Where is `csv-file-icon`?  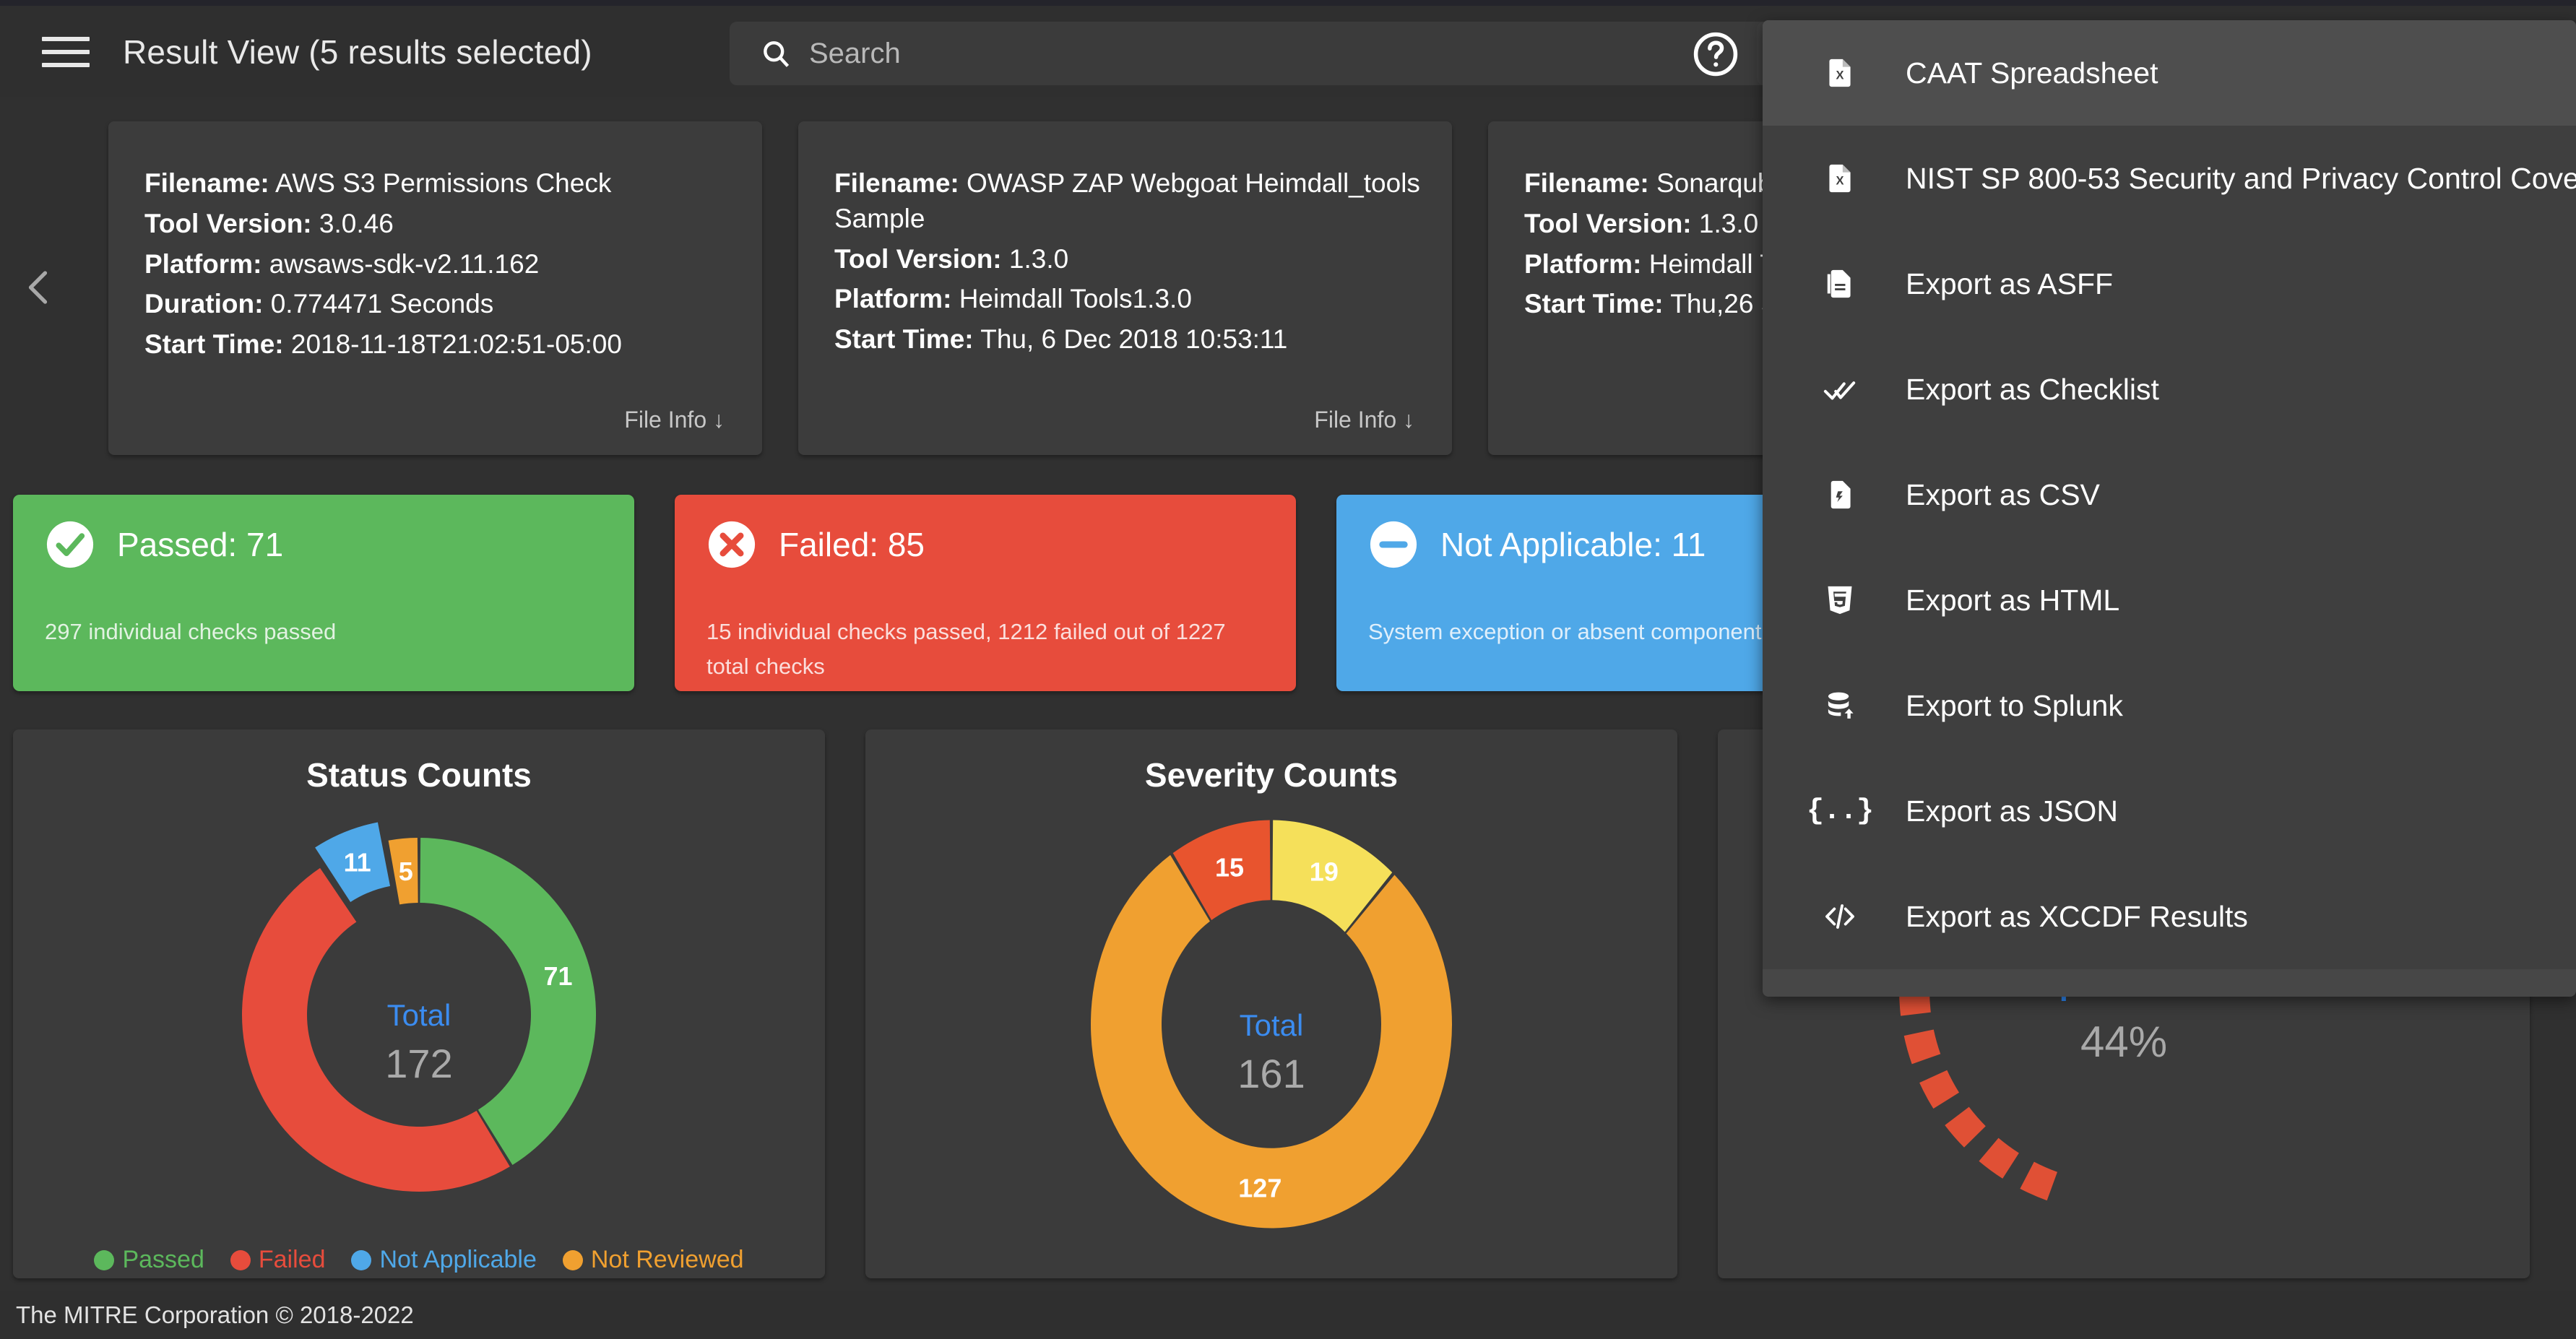
csv-file-icon is located at coordinates (1840, 495).